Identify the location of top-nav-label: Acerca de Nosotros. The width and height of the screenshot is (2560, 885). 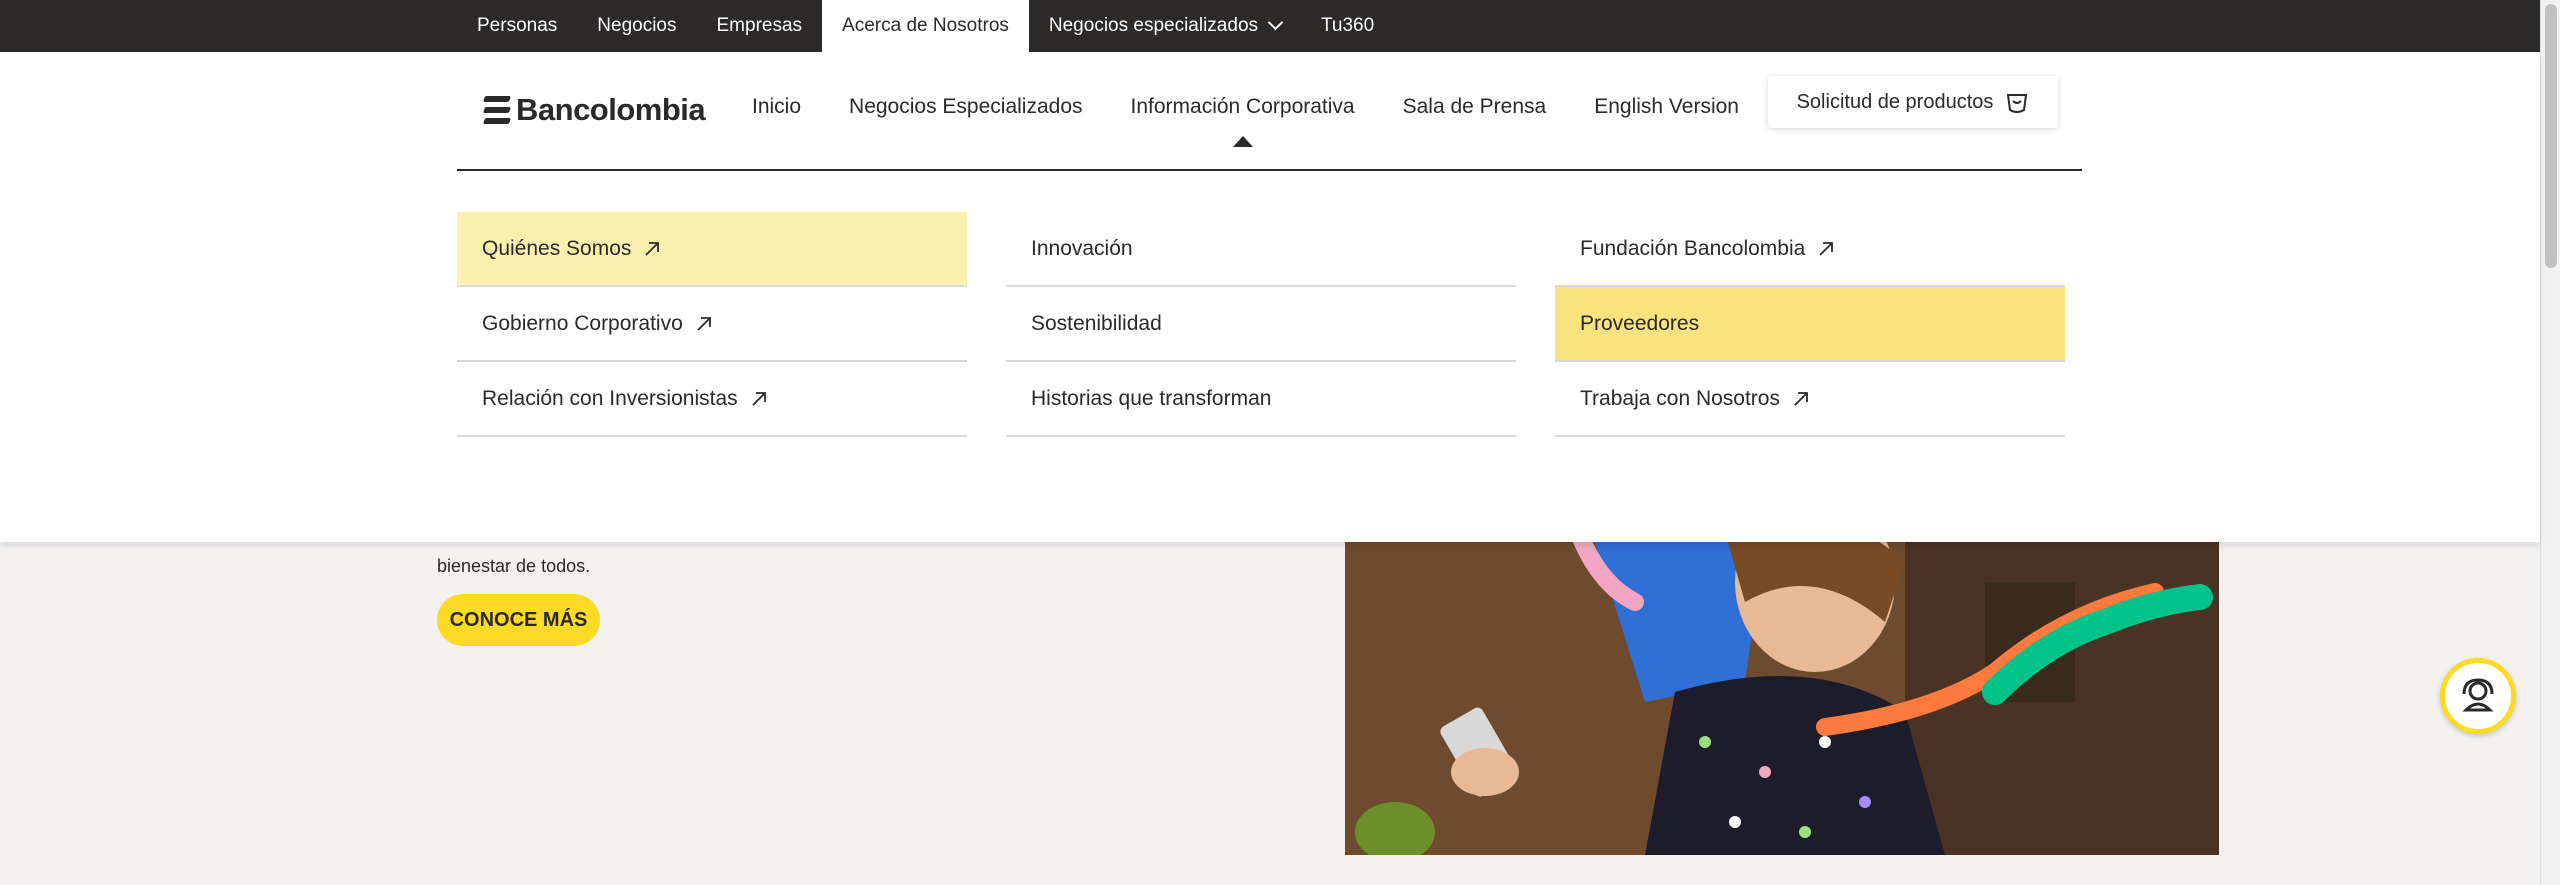
(925, 25).